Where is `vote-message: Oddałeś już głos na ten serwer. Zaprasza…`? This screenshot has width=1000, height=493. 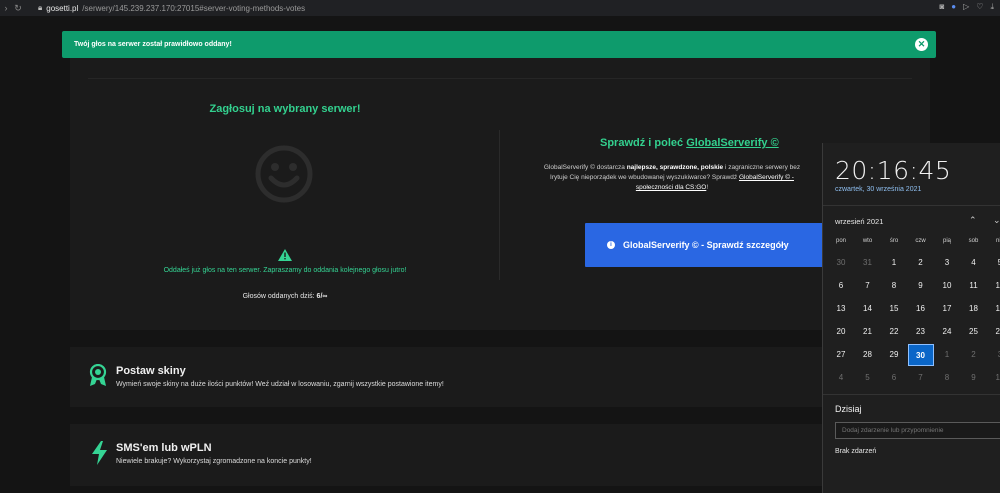 vote-message: Oddałeś już głos na ten serwer. Zaprasza… is located at coordinates (285, 270).